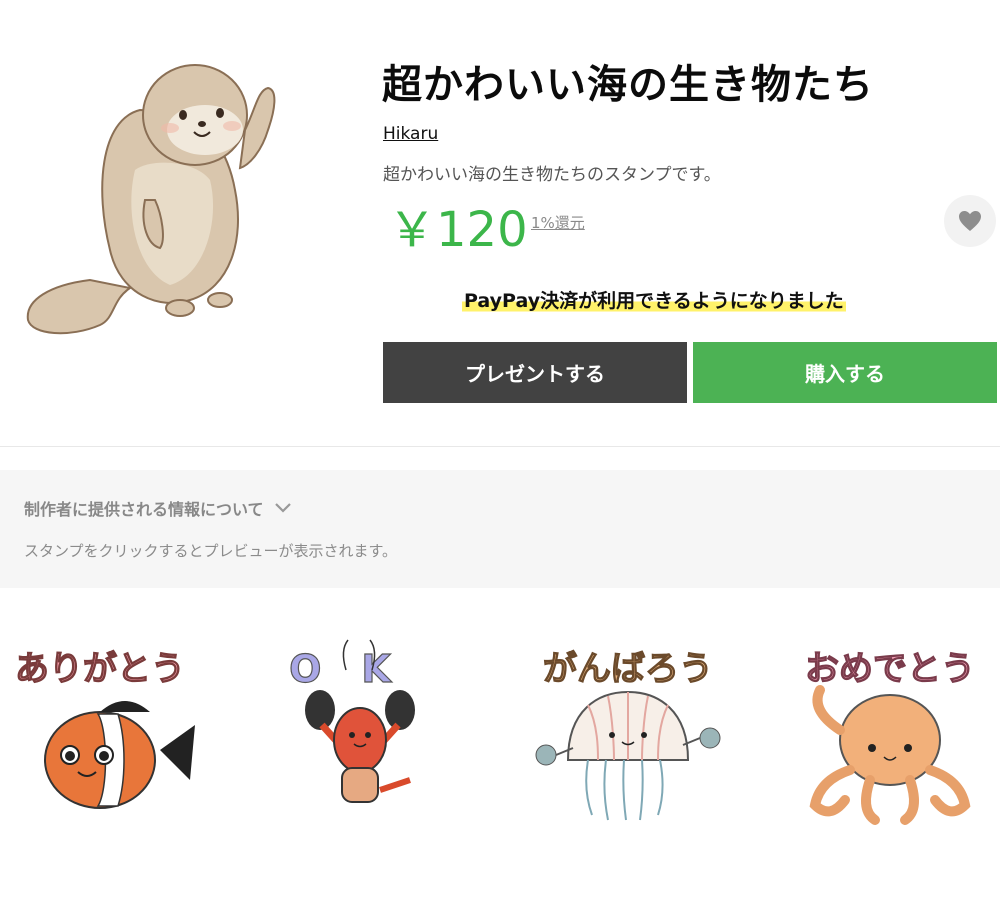 This screenshot has height=920, width=1000. I want to click on buy-button: 購入する, so click(845, 372).